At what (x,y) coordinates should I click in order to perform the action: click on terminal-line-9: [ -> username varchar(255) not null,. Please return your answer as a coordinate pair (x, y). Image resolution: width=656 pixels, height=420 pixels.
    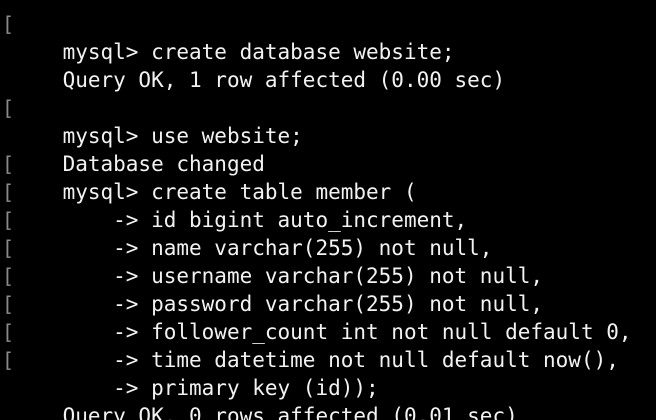
    Looking at the image, I should click on (328, 261).